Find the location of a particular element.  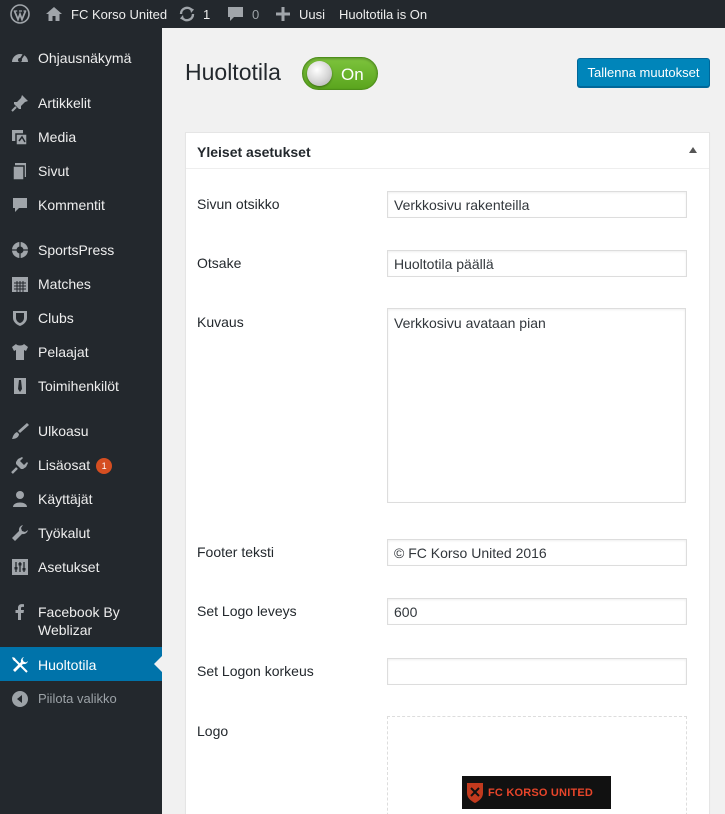

menu-label-matches: Matches is located at coordinates (64, 284).